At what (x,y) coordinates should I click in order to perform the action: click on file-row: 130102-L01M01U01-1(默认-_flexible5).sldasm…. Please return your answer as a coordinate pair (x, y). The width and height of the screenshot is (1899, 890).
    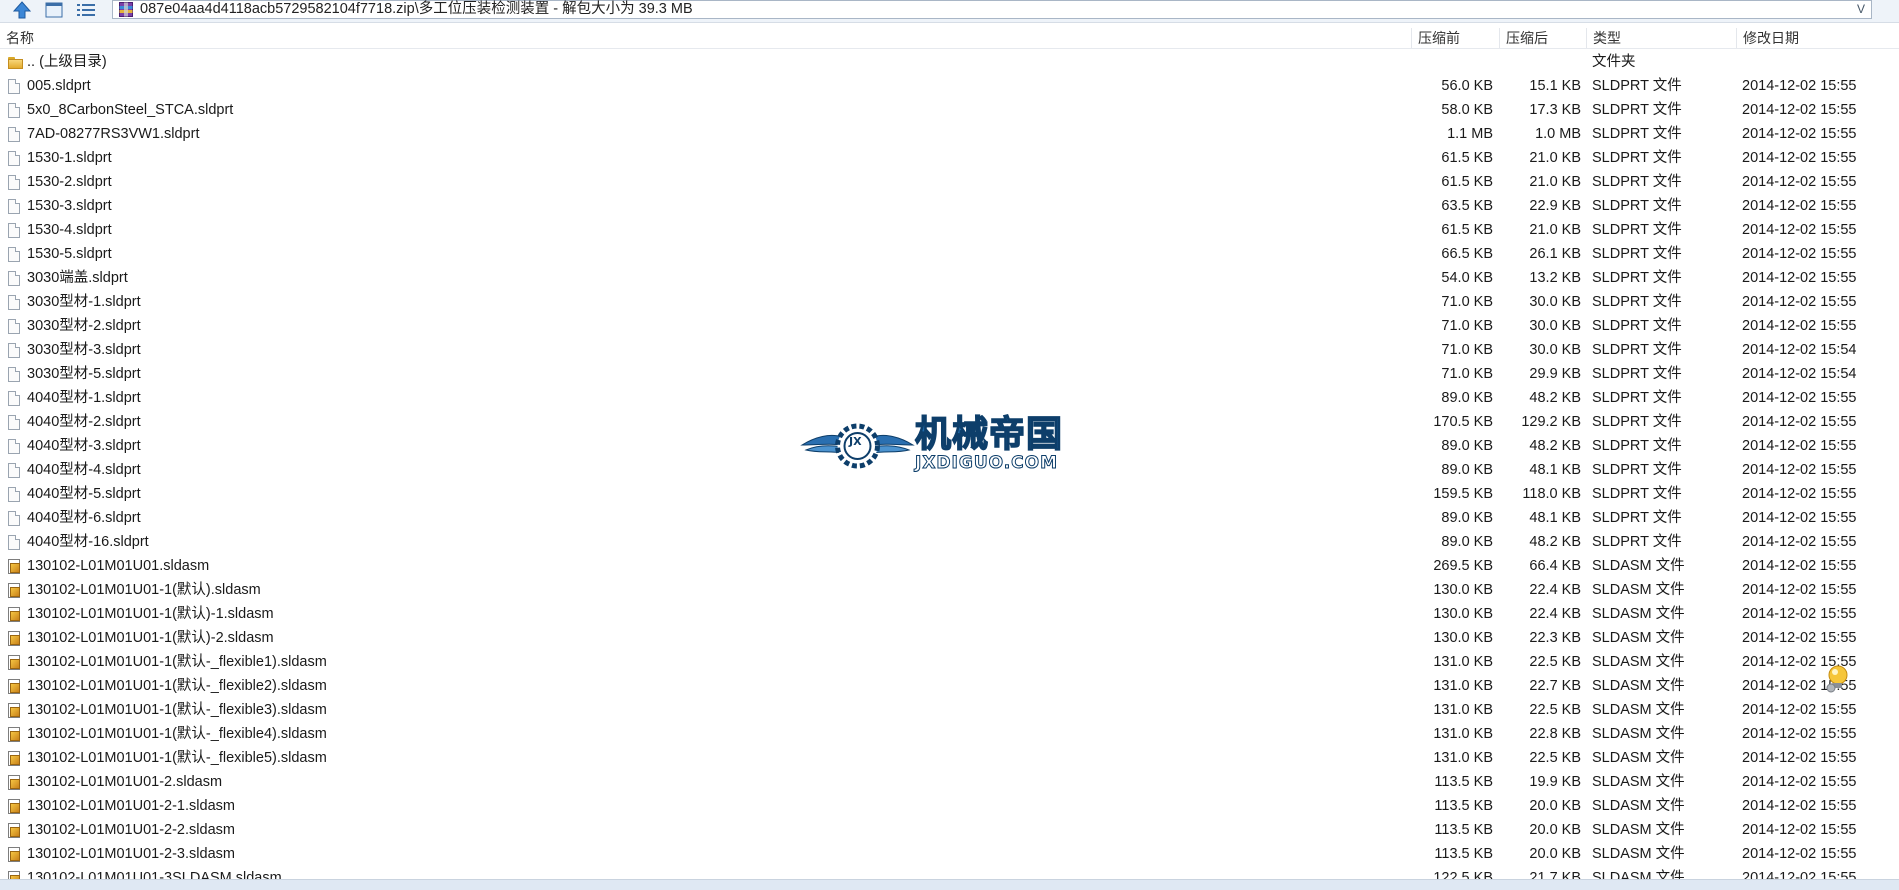
    Looking at the image, I should click on (949, 758).